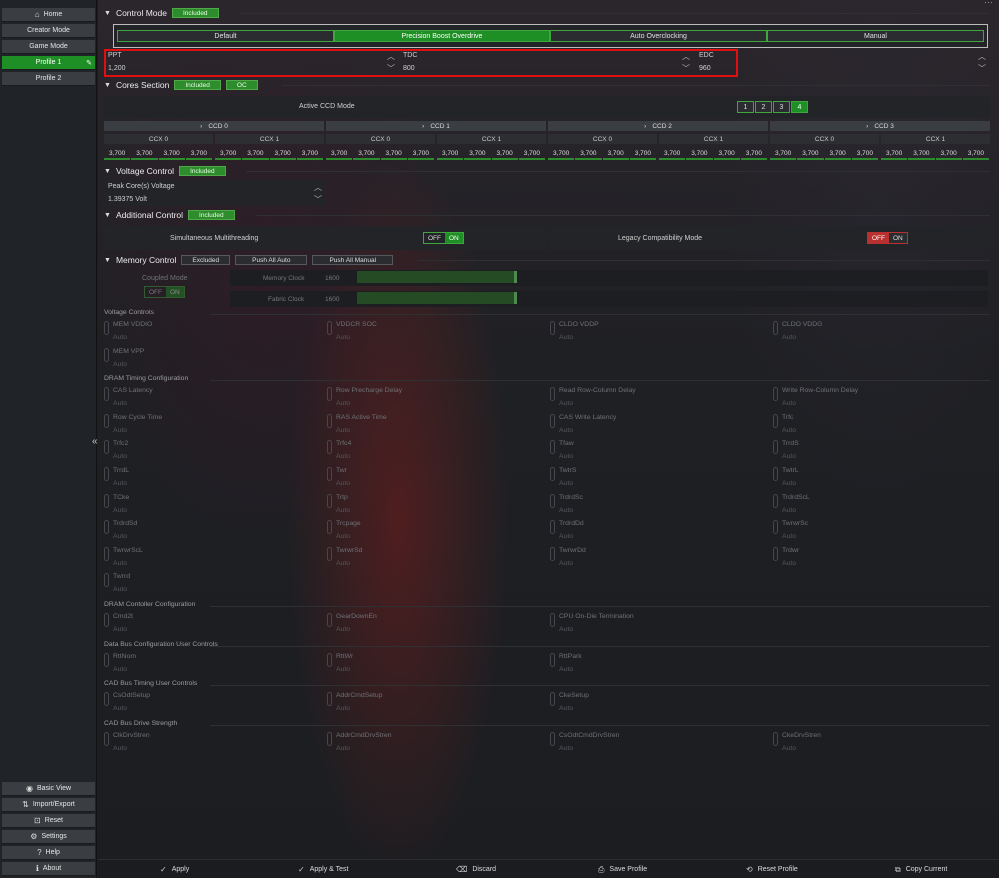 This screenshot has height=878, width=999. Describe the element at coordinates (206, 260) in the screenshot. I see `memory-badge: Excluded` at that location.